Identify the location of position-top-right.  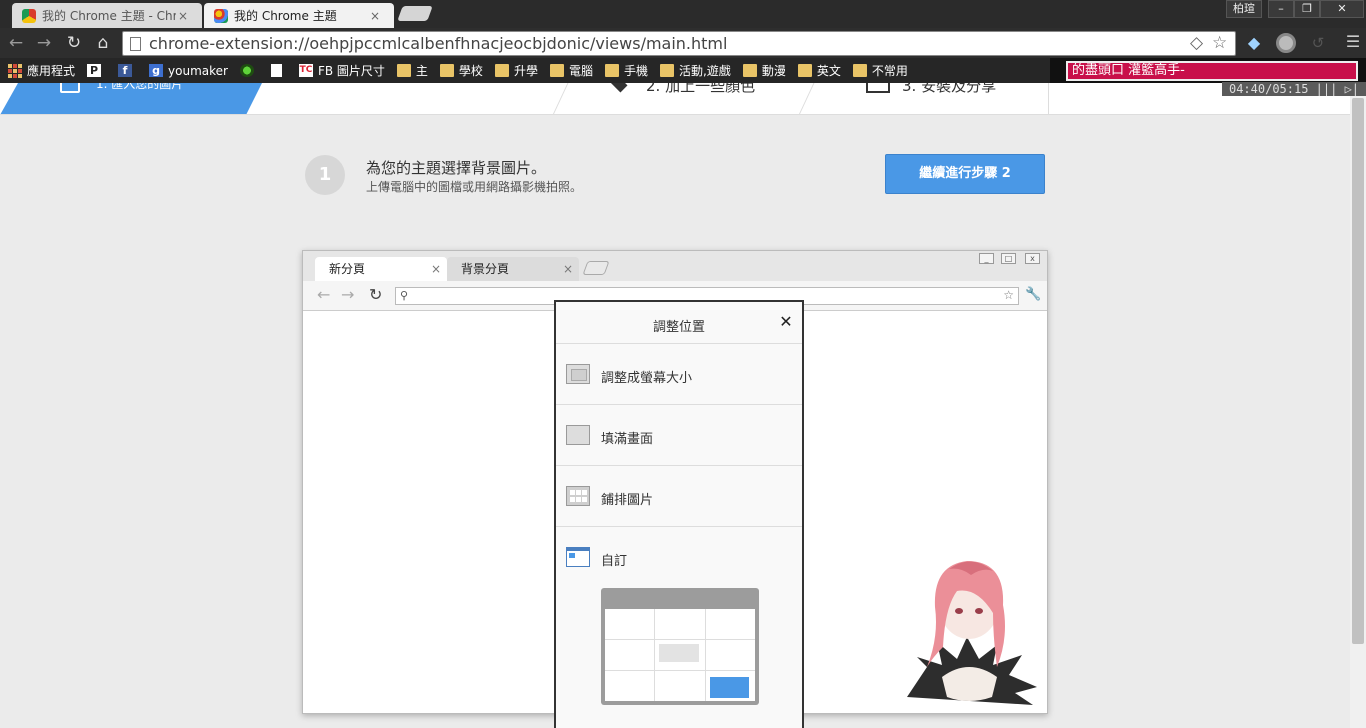
(730, 624).